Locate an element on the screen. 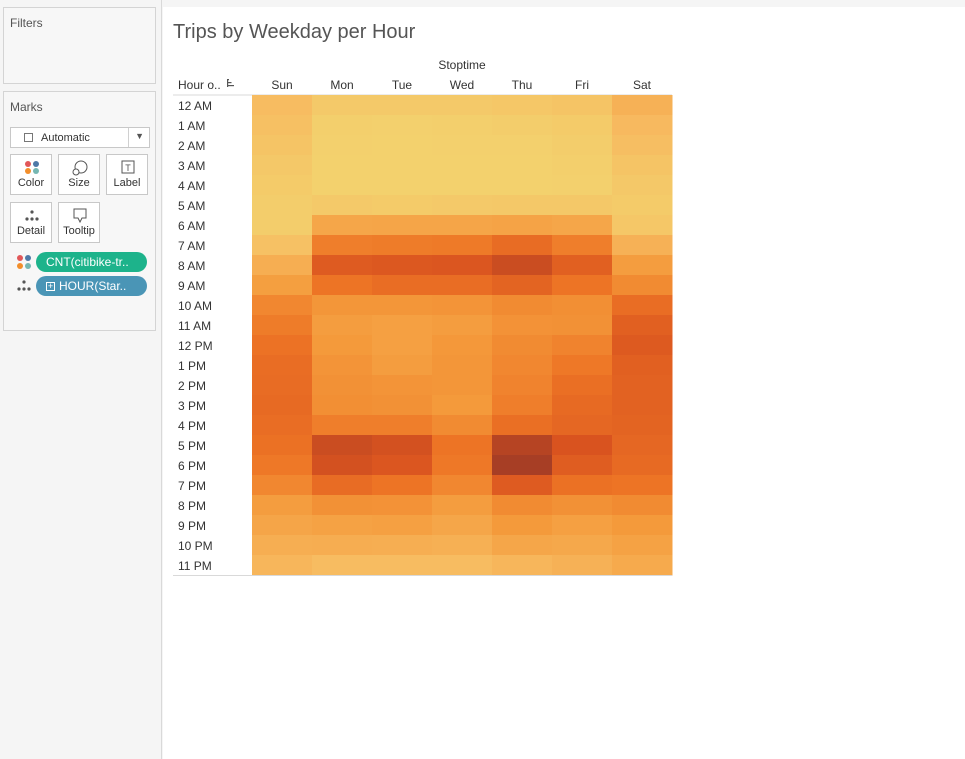 The image size is (965, 759). color-button: Color is located at coordinates (31, 174).